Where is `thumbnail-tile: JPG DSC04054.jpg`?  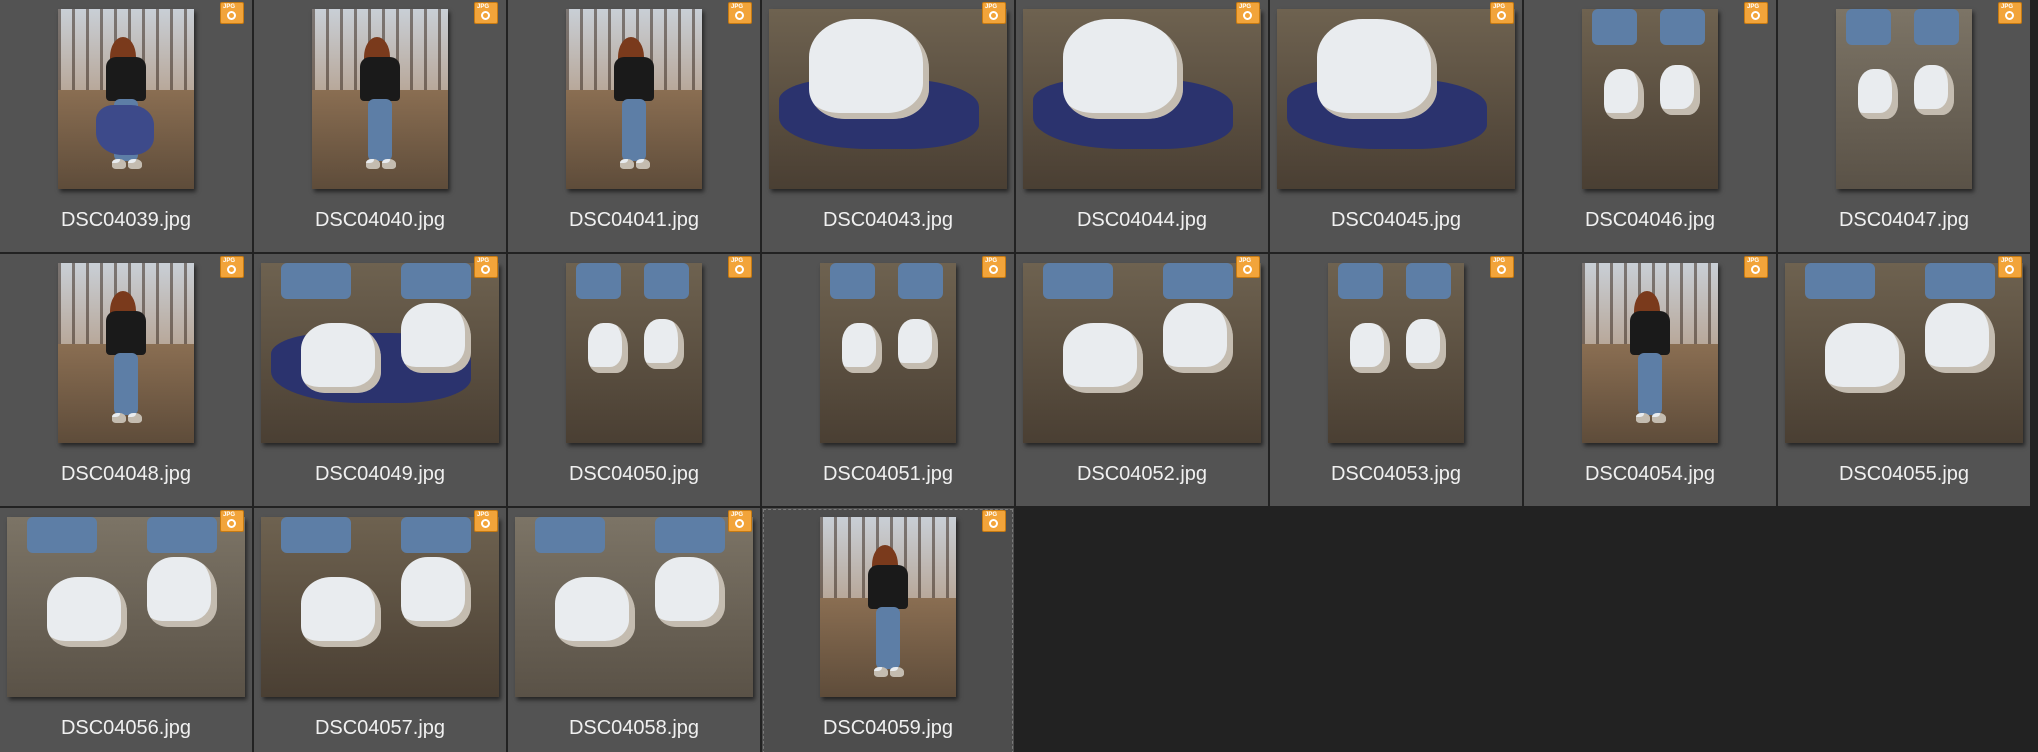 thumbnail-tile: JPG DSC04054.jpg is located at coordinates (1650, 380).